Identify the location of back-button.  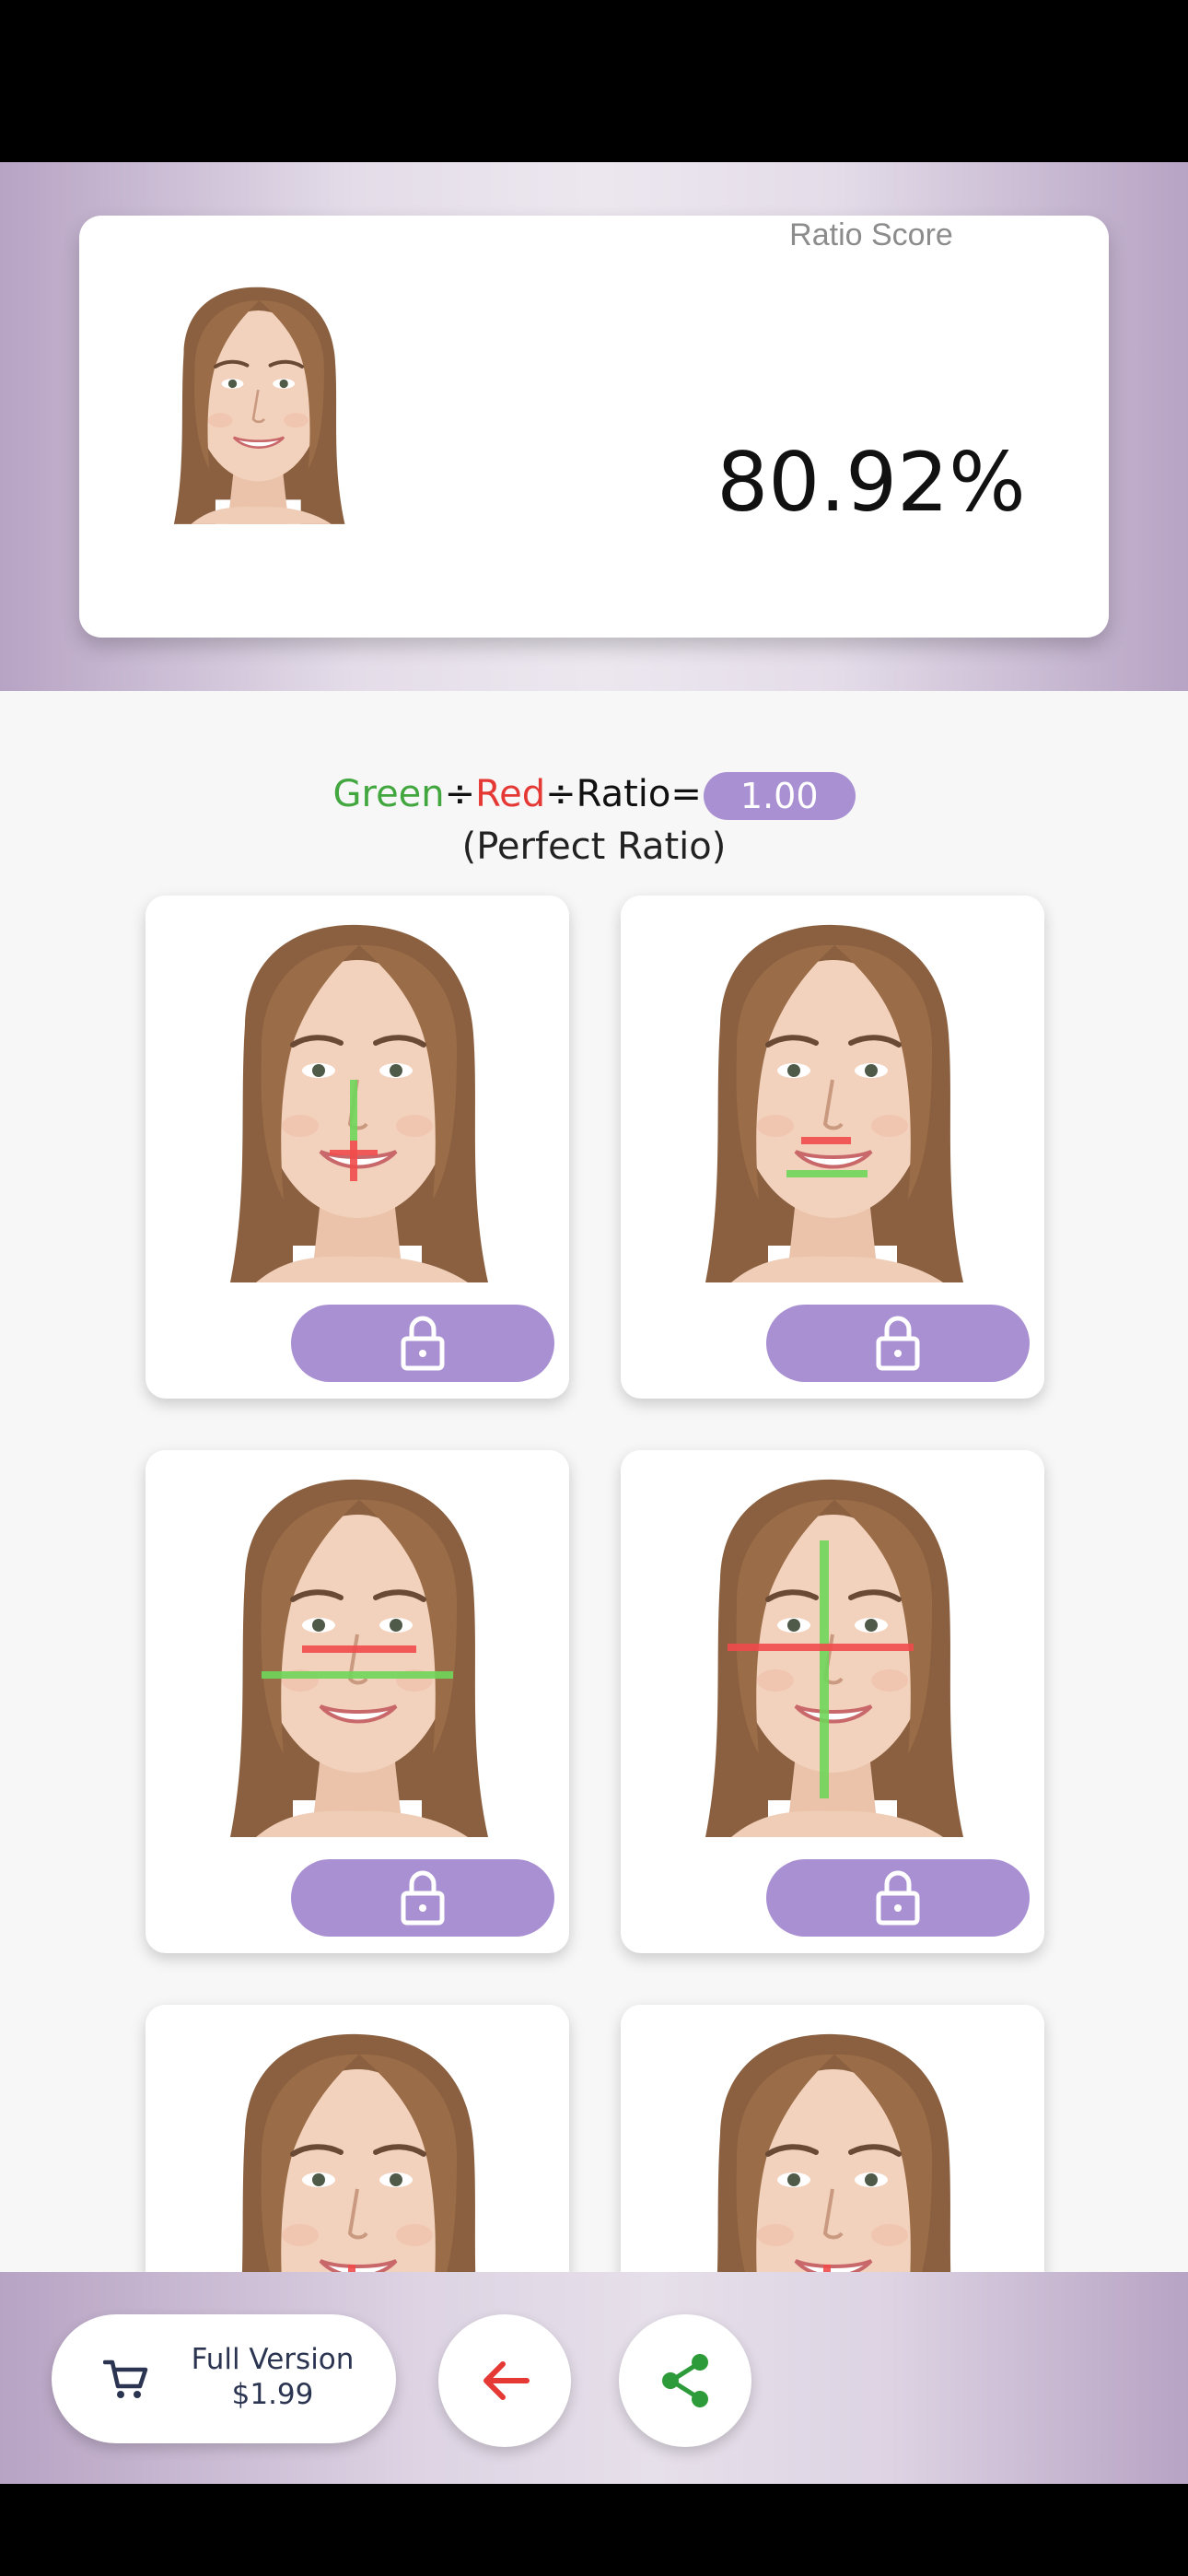
(504, 2380).